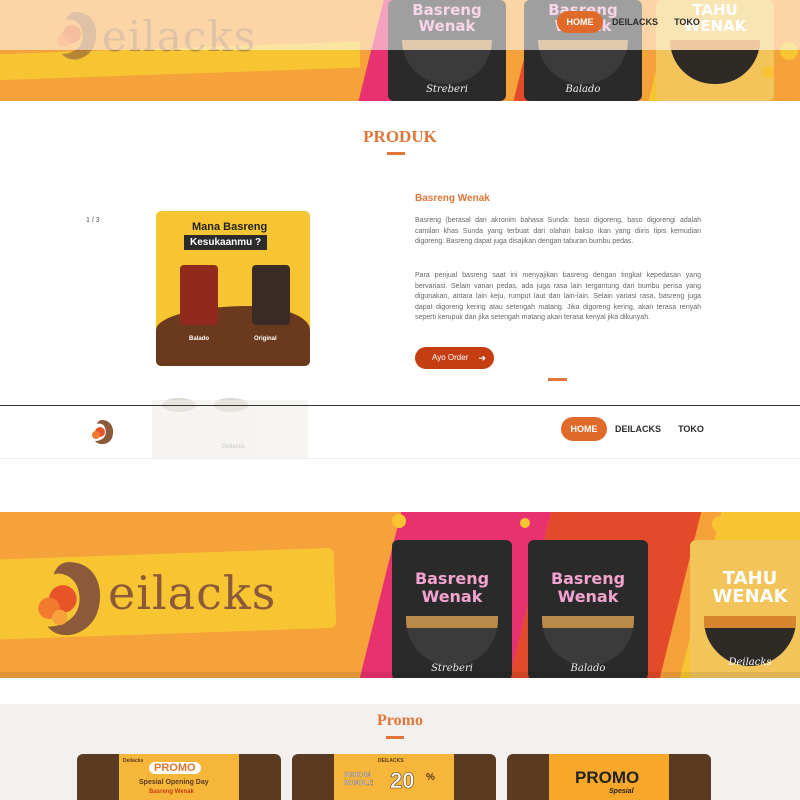 The image size is (800, 800). I want to click on product-pack-tahu: TAHU WENAK Deilacks, so click(745, 609).